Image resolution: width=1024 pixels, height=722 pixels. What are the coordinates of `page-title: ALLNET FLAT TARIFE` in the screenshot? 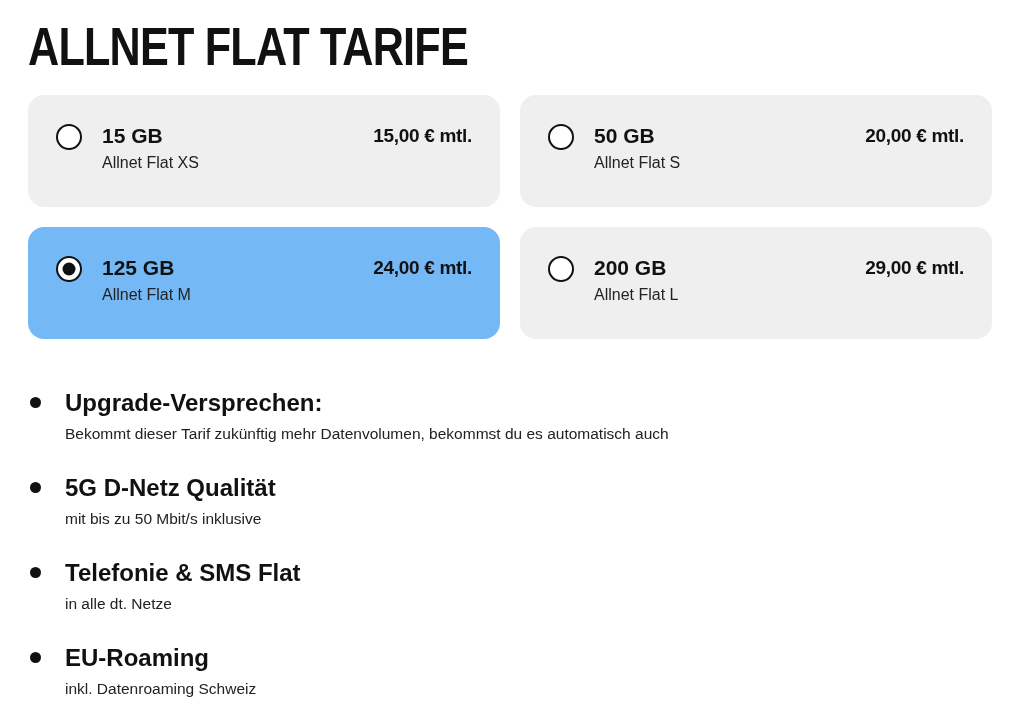 It's located at (248, 46).